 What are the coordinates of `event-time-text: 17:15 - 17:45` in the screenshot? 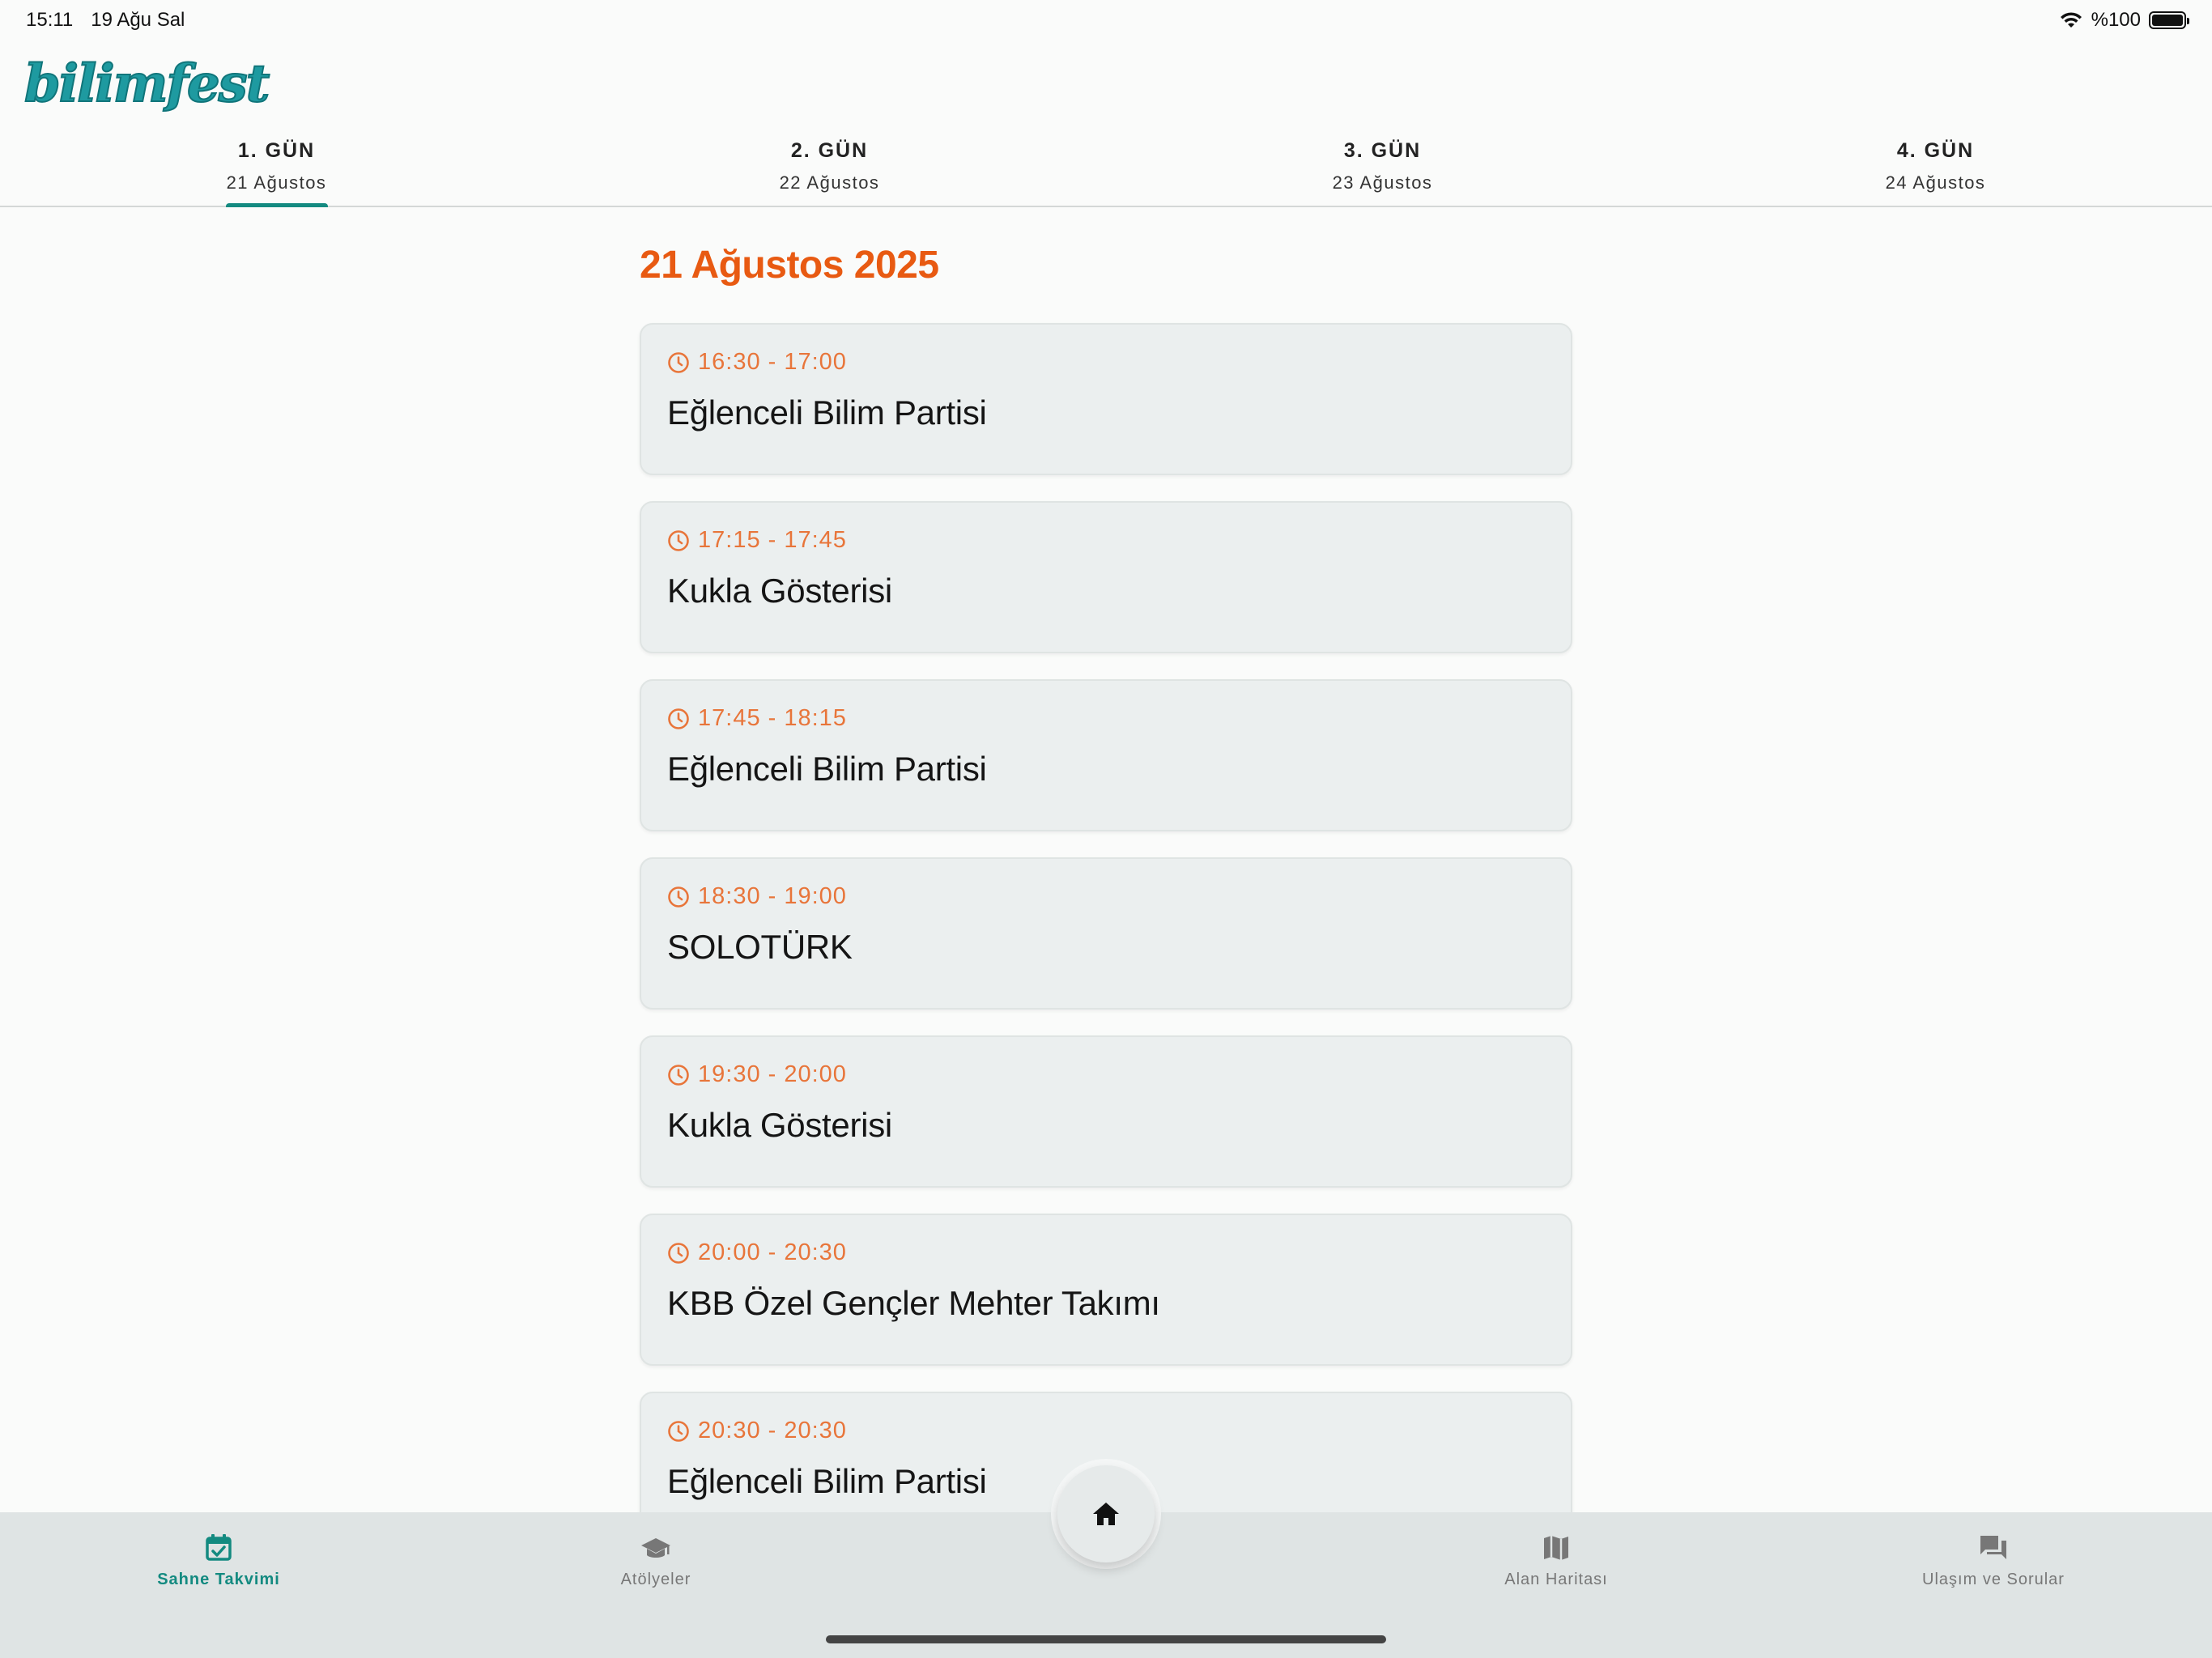 It's located at (773, 540).